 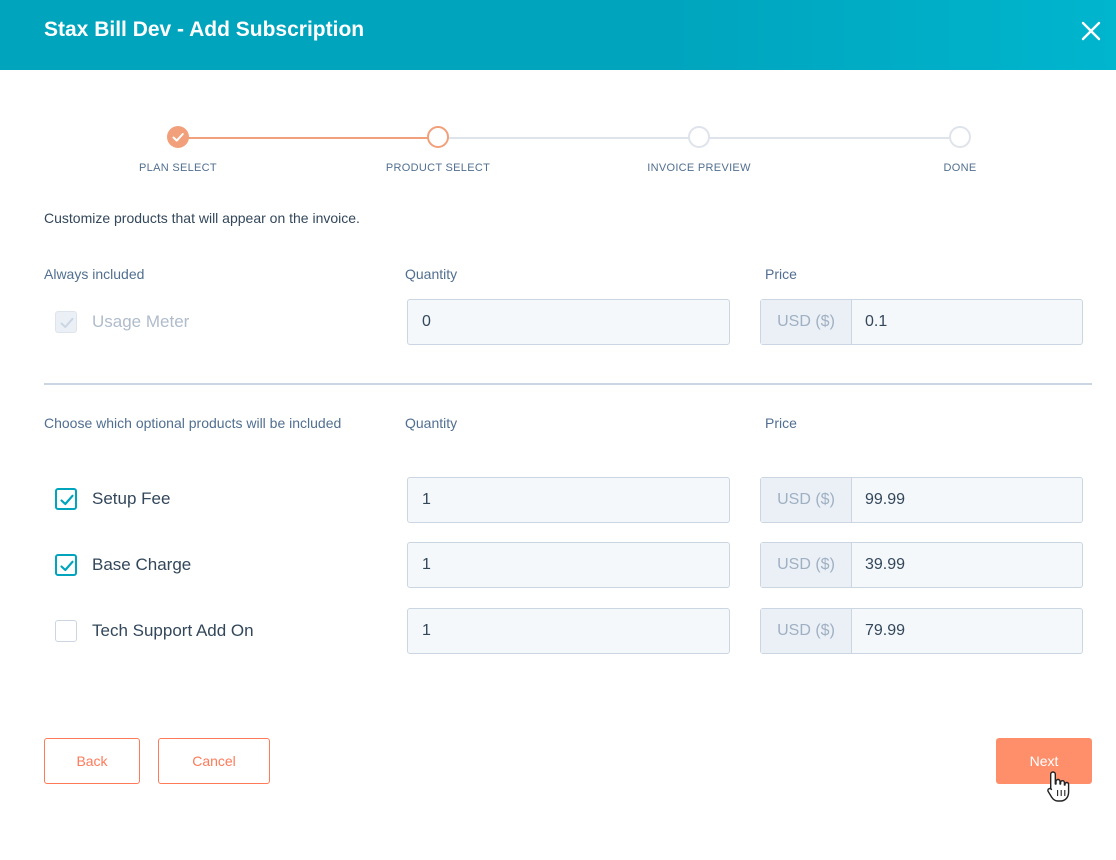 What do you see at coordinates (781, 423) in the screenshot?
I see `optional-price-column-label: Price` at bounding box center [781, 423].